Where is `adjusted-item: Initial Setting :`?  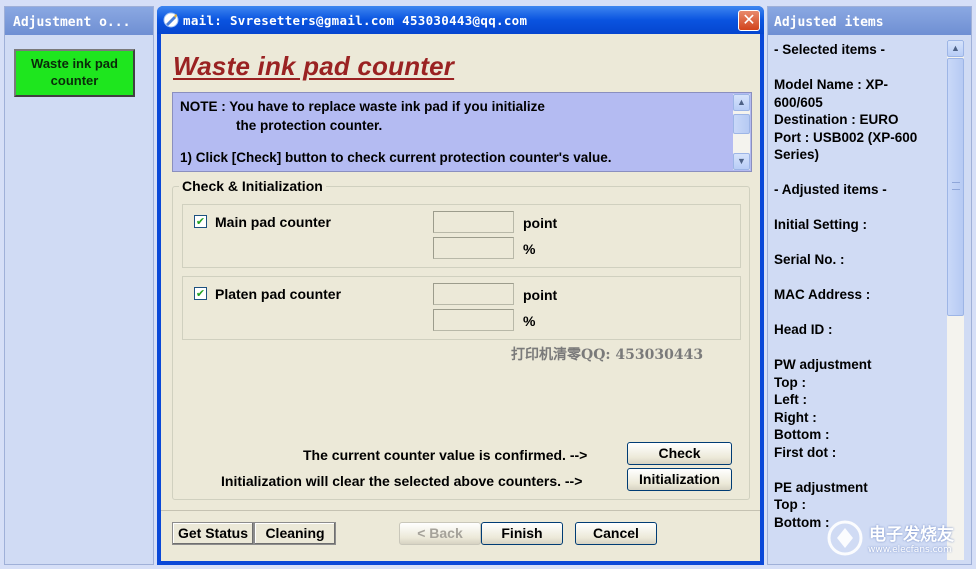 adjusted-item: Initial Setting : is located at coordinates (820, 224).